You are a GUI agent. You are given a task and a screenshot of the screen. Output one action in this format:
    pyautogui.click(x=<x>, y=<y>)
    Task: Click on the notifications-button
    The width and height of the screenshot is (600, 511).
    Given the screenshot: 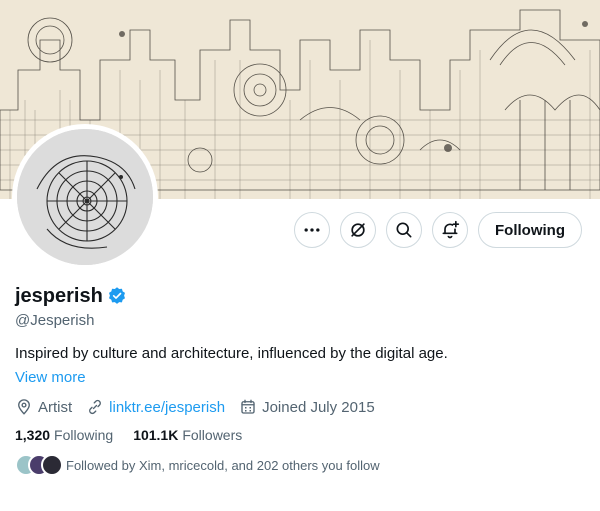 What is the action you would take?
    pyautogui.click(x=450, y=230)
    